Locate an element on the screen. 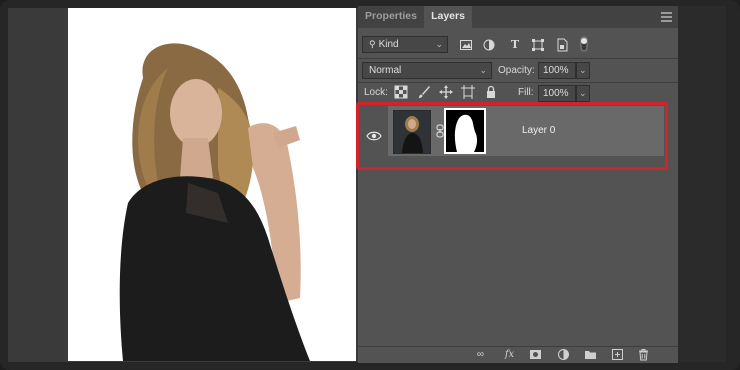 Image resolution: width=740 pixels, height=370 pixels. blend-mode-select: Normal ⌄ is located at coordinates (427, 70).